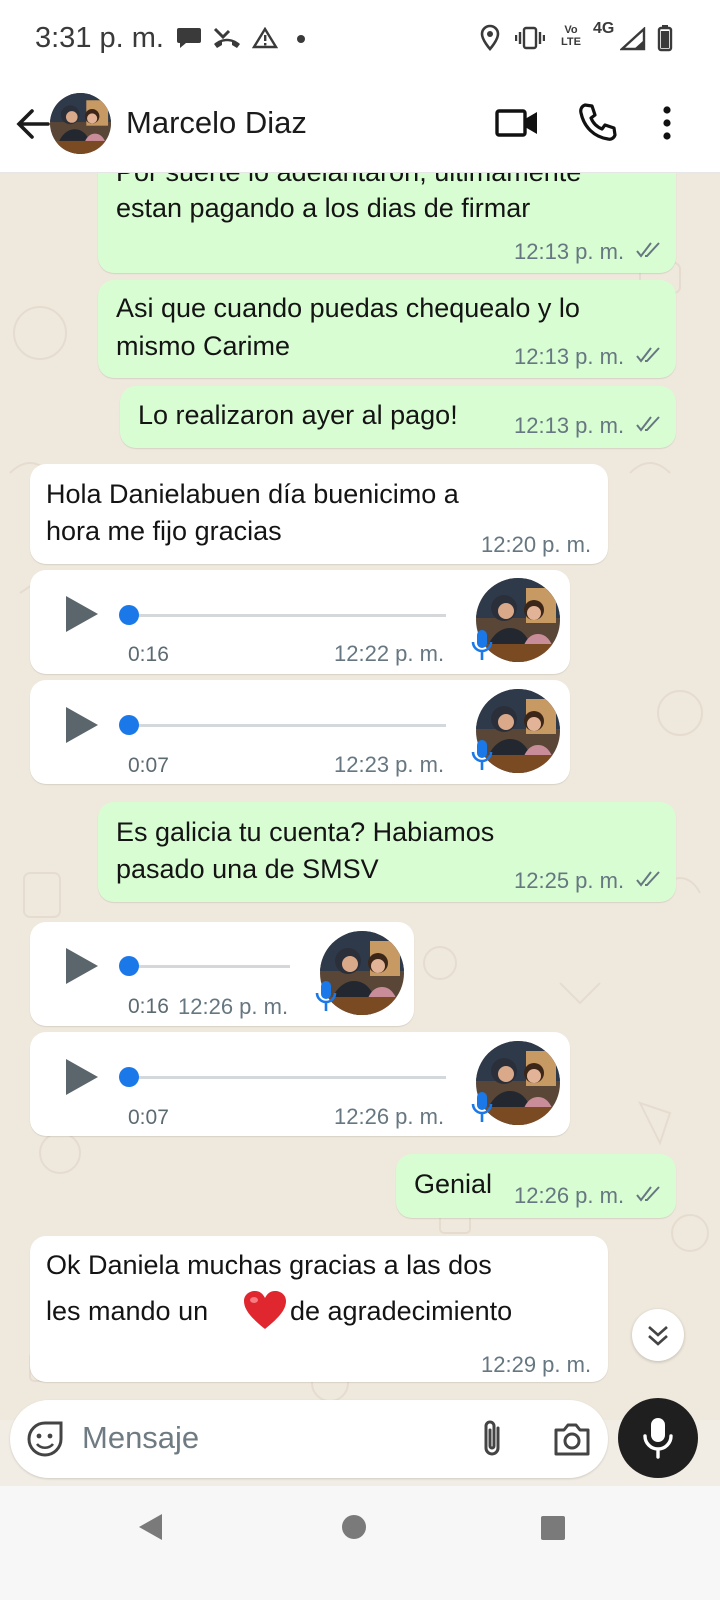  What do you see at coordinates (348, 308) in the screenshot?
I see `message-text: Asi que cuando puedas chequealo y lo` at bounding box center [348, 308].